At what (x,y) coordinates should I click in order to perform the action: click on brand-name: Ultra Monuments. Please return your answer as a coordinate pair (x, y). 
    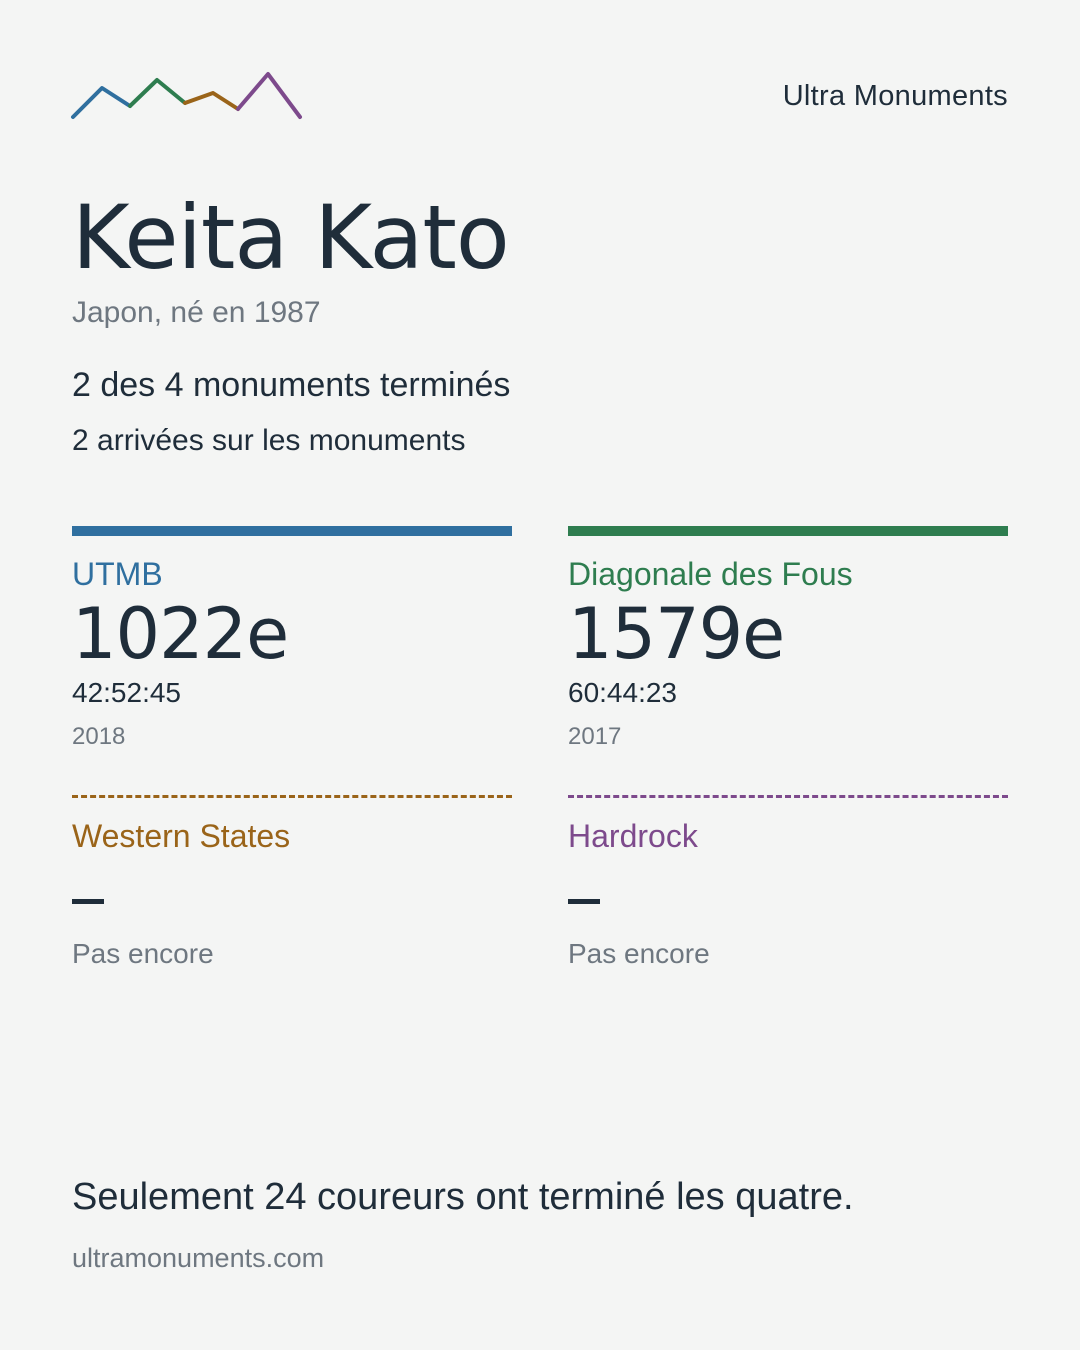
    Looking at the image, I should click on (895, 96).